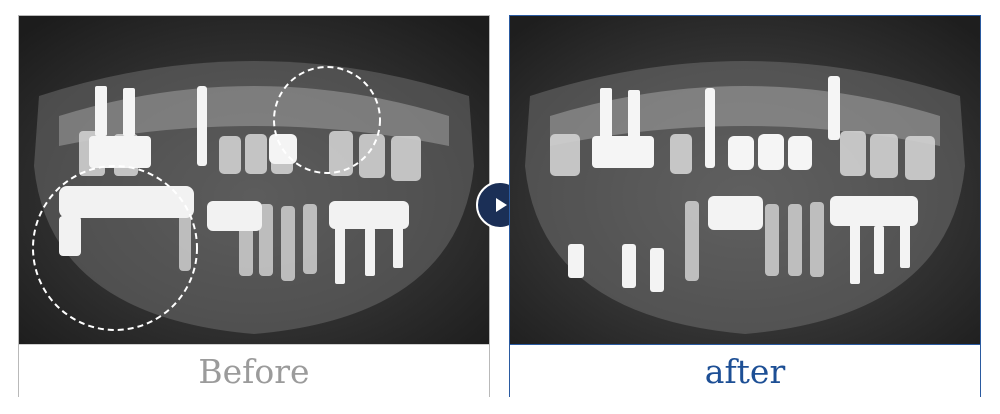  Describe the element at coordinates (501, 205) in the screenshot. I see `play-arrow-icon` at that location.